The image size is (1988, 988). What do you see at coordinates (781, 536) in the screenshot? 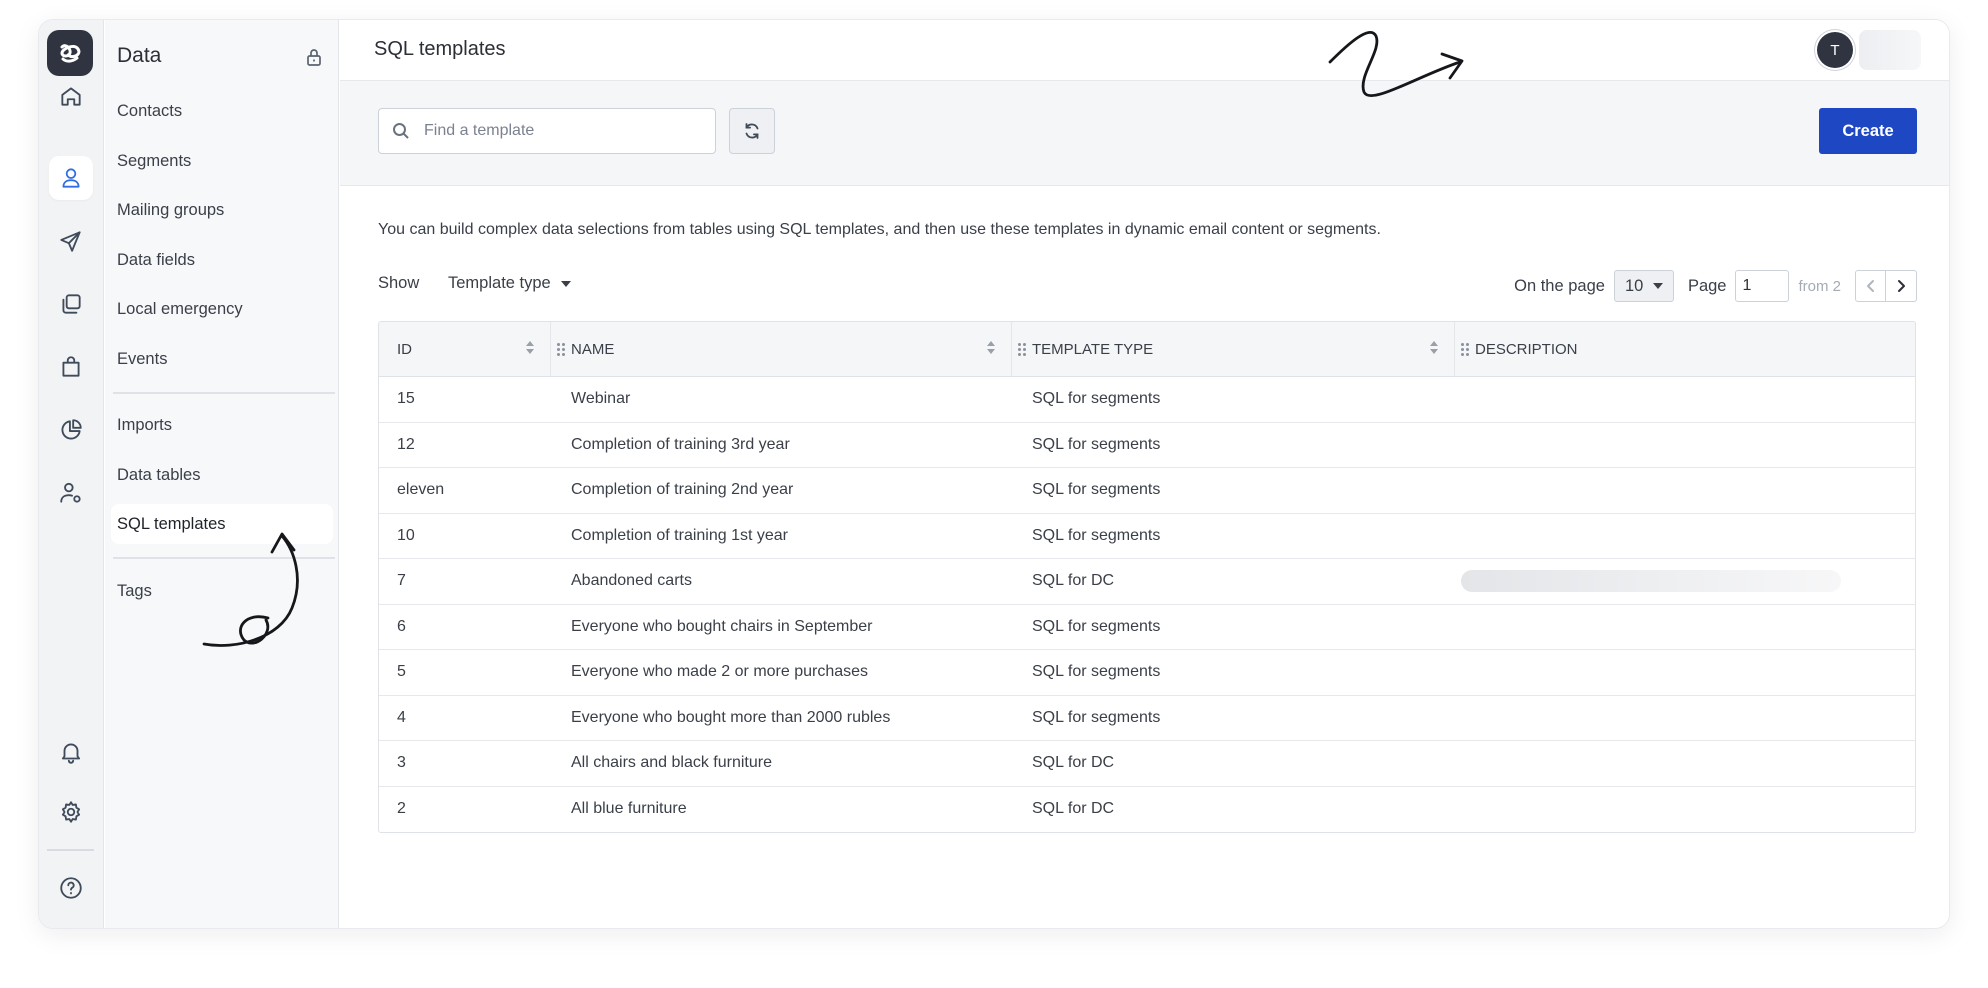
I see `cell-name: Completion of training 1st year` at bounding box center [781, 536].